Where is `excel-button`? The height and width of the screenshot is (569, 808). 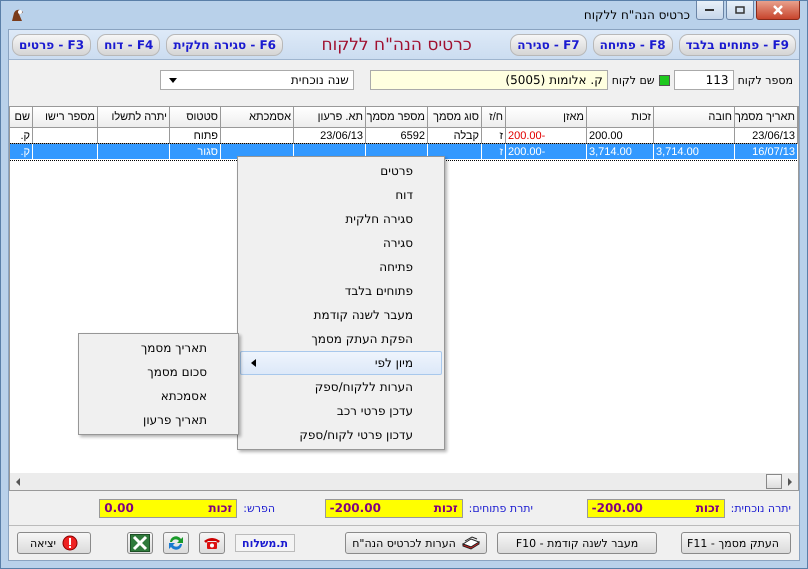 excel-button is located at coordinates (140, 543).